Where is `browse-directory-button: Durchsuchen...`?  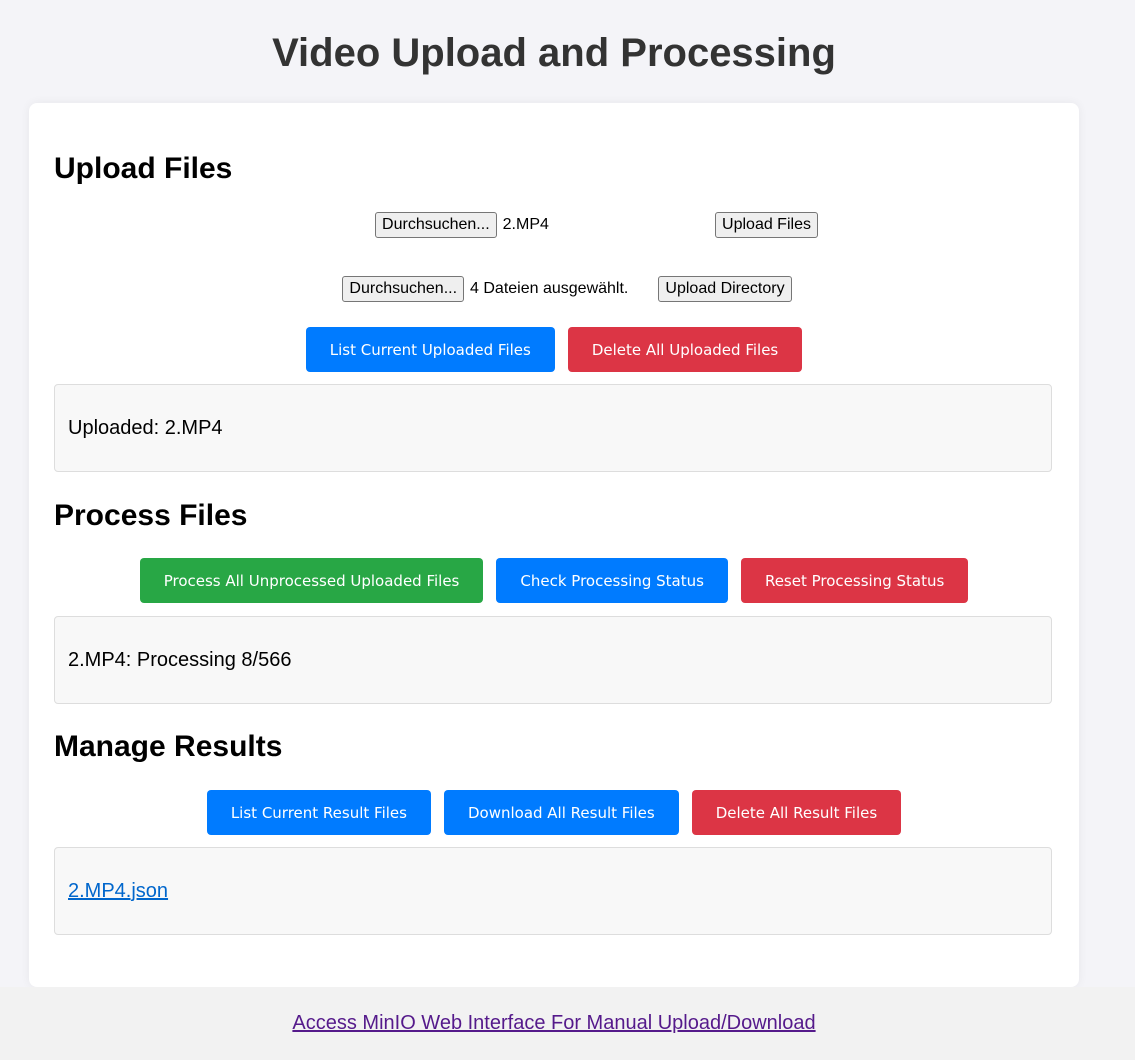 browse-directory-button: Durchsuchen... is located at coordinates (403, 289).